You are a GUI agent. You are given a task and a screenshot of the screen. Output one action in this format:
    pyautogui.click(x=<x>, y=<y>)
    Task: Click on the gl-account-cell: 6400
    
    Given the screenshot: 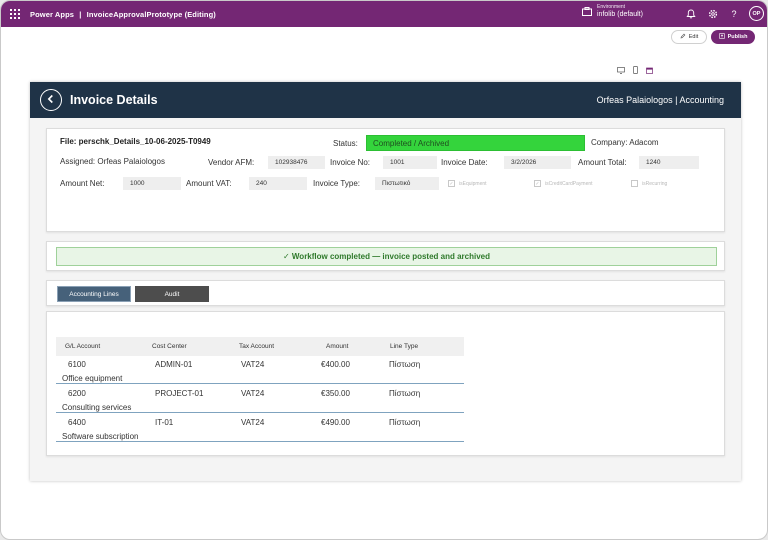 What is the action you would take?
    pyautogui.click(x=77, y=422)
    